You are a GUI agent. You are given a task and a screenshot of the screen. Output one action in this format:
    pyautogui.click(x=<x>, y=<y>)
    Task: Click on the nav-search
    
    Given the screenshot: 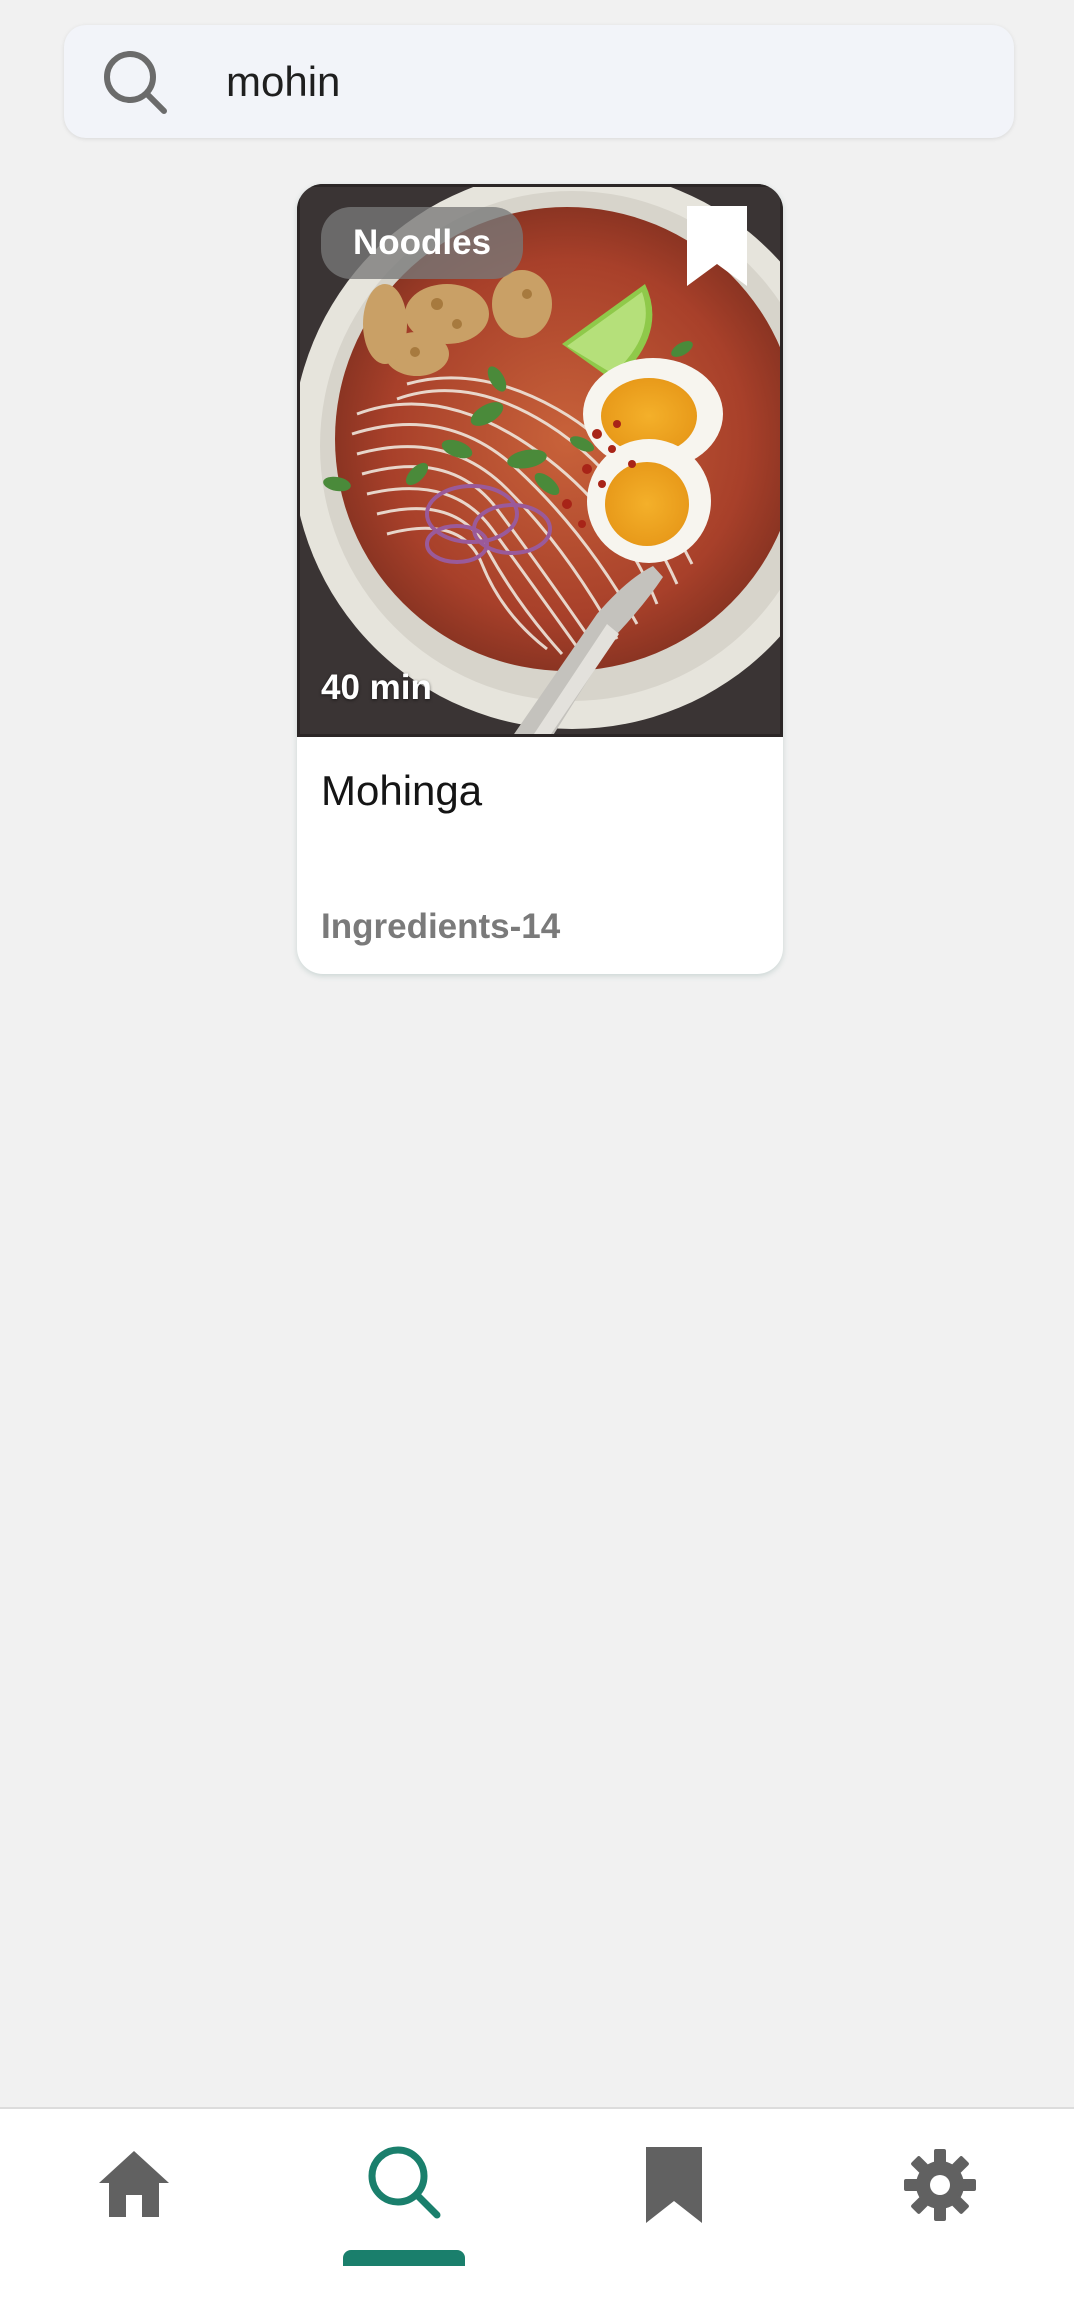 What is the action you would take?
    pyautogui.click(x=404, y=2205)
    